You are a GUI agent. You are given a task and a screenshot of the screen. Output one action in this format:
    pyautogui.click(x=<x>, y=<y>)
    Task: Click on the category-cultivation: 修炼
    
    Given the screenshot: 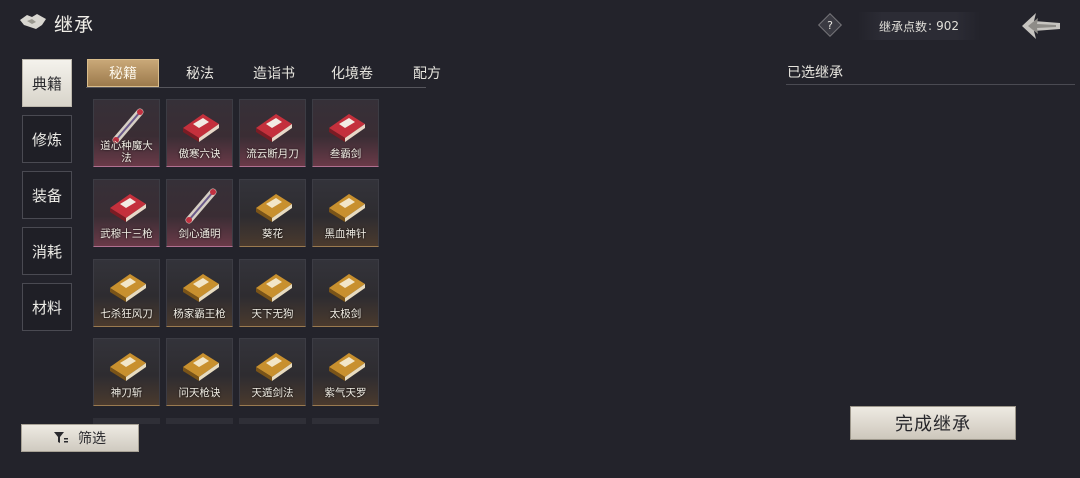 What is the action you would take?
    pyautogui.click(x=47, y=139)
    